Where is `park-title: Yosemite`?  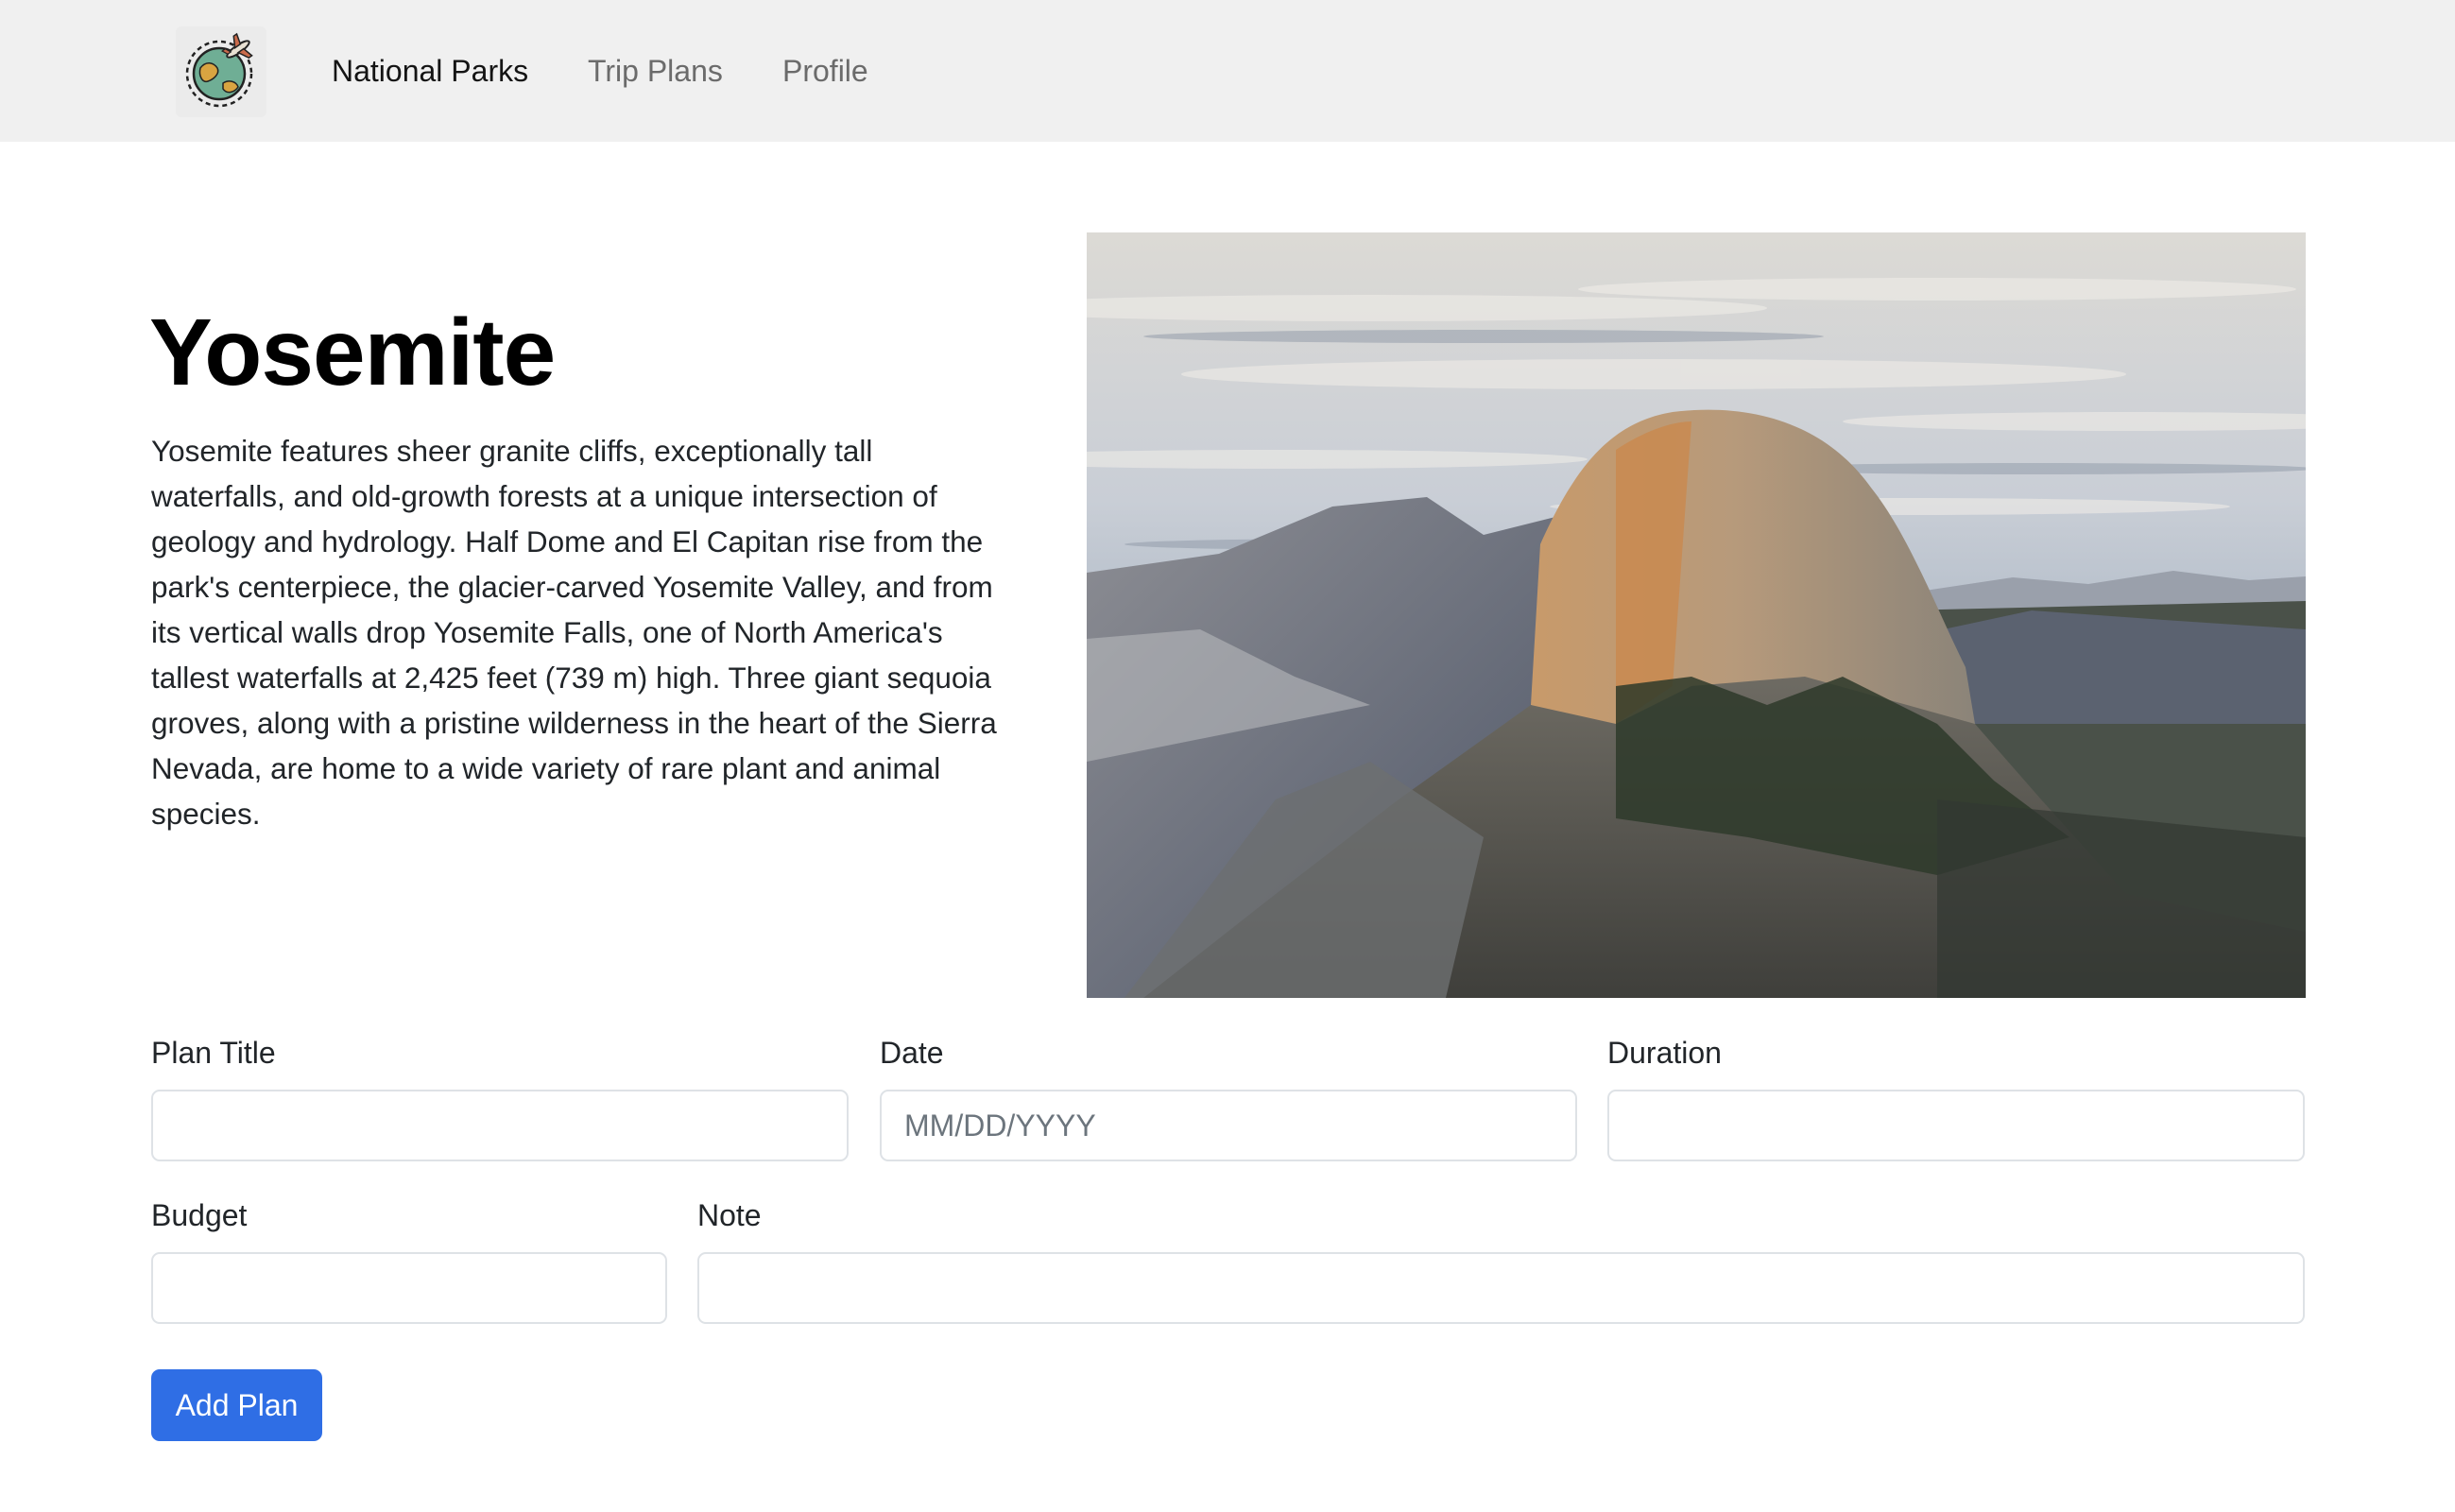 park-title: Yosemite is located at coordinates (352, 352).